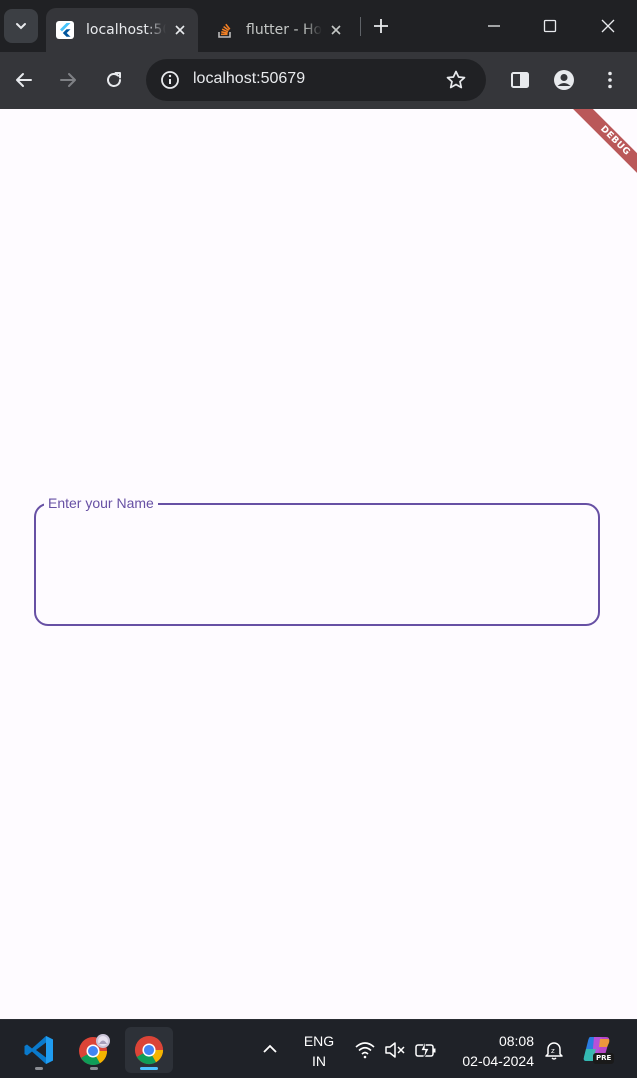 The image size is (637, 1078). I want to click on minimize-icon, so click(494, 26).